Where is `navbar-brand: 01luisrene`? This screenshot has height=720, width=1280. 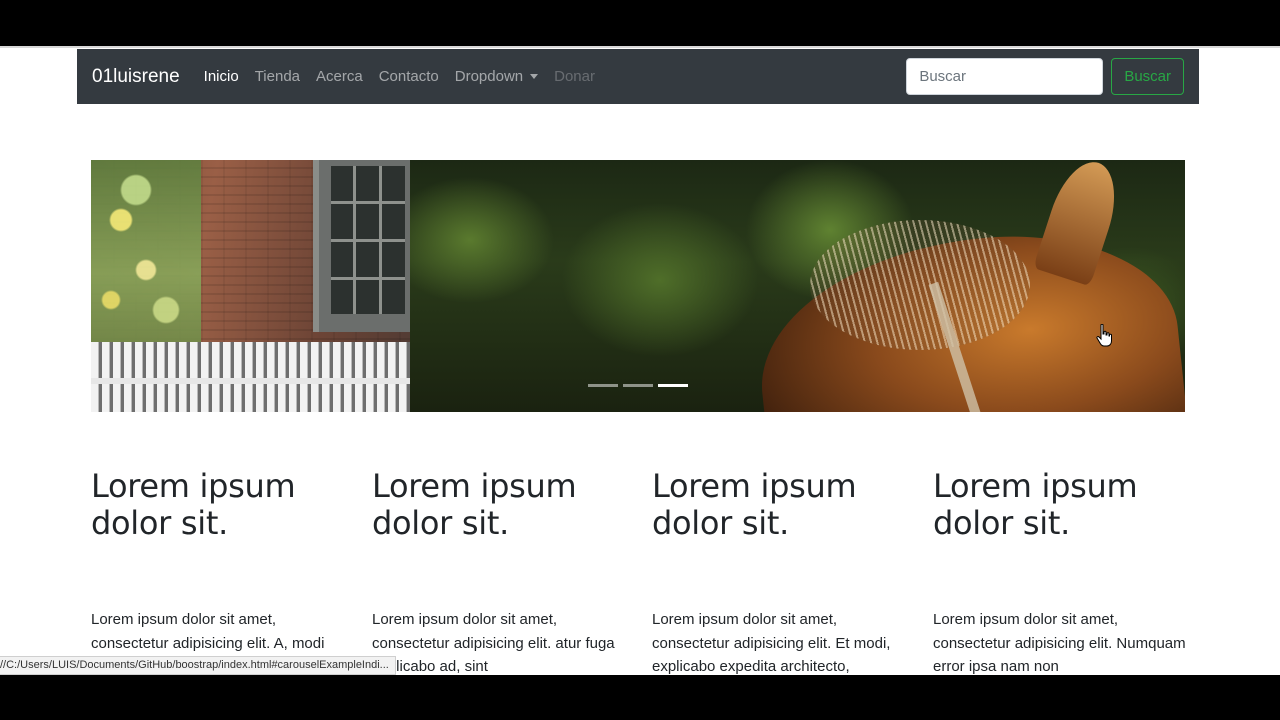
navbar-brand: 01luisrene is located at coordinates (136, 77).